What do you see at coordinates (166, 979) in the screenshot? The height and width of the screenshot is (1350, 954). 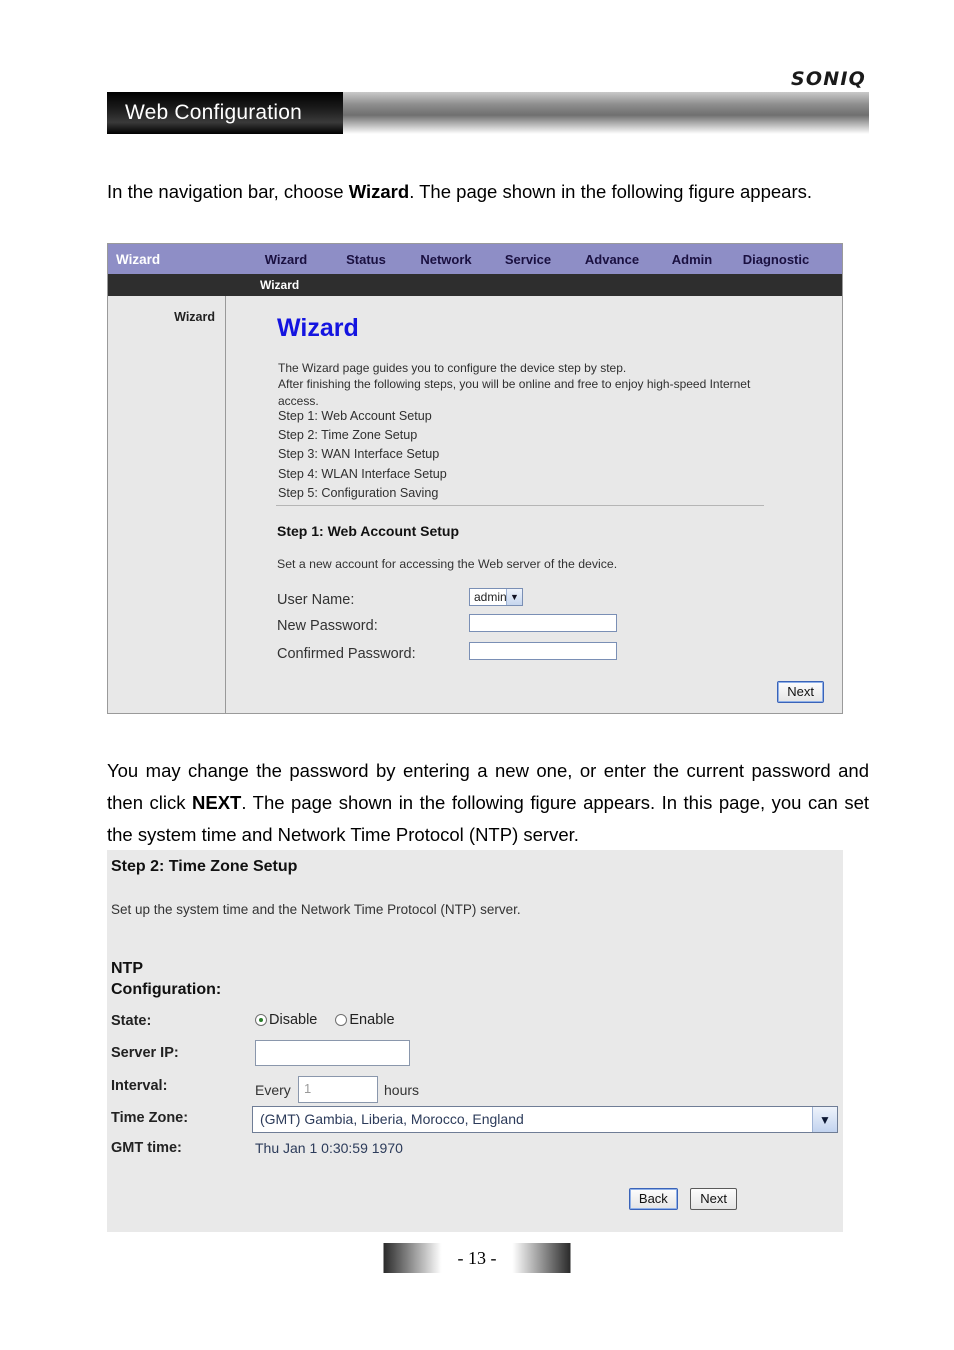 I see `ntp-configuration-heading: NTP Configuration:` at bounding box center [166, 979].